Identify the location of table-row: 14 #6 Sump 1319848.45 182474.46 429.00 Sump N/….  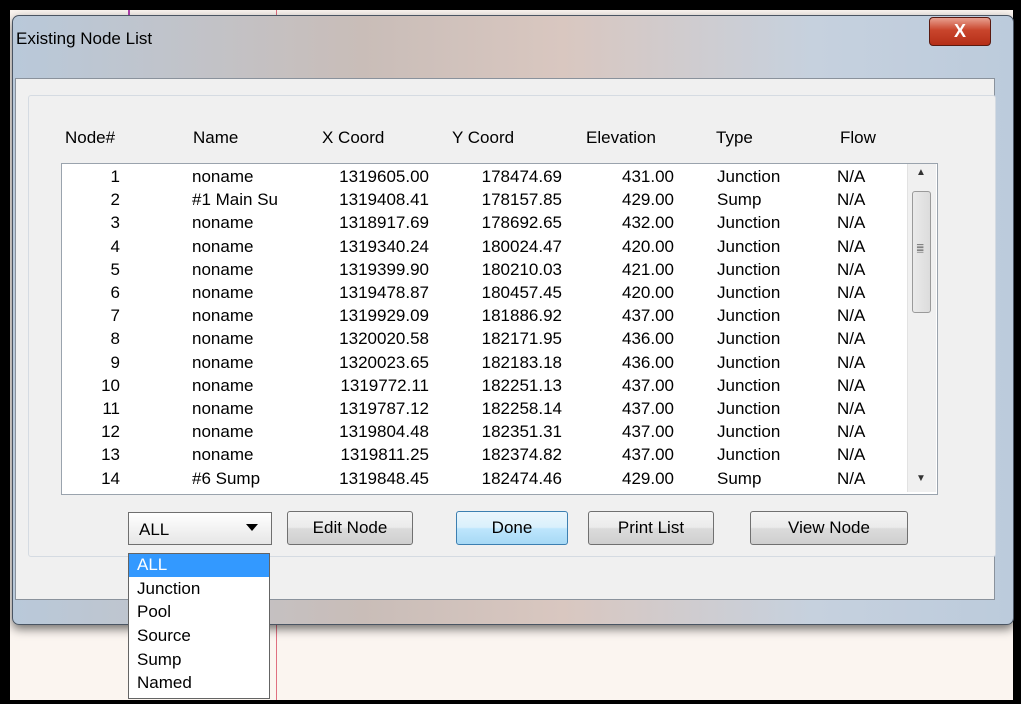
(482, 480).